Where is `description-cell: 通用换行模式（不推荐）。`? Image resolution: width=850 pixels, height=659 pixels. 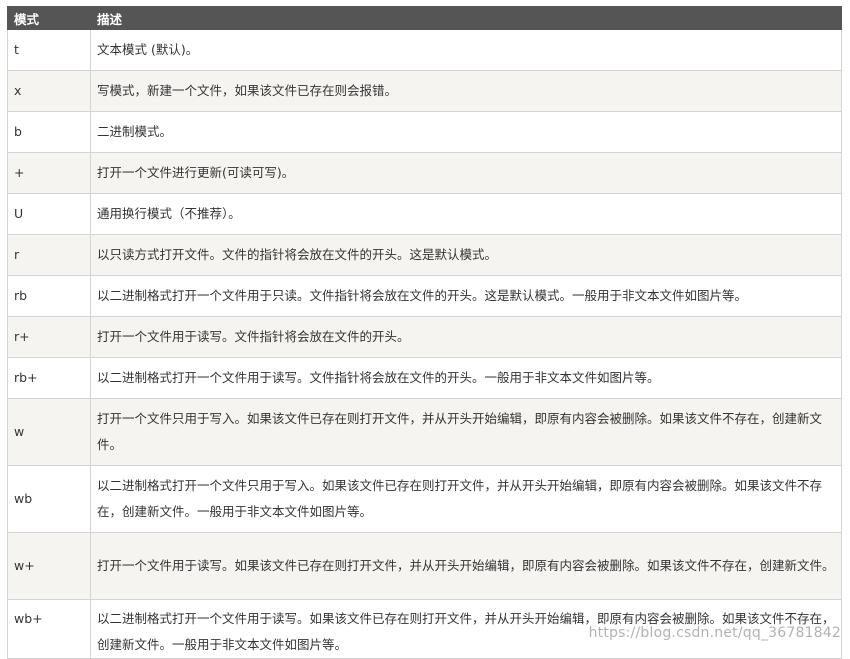 description-cell: 通用换行模式（不推荐）。 is located at coordinates (466, 214).